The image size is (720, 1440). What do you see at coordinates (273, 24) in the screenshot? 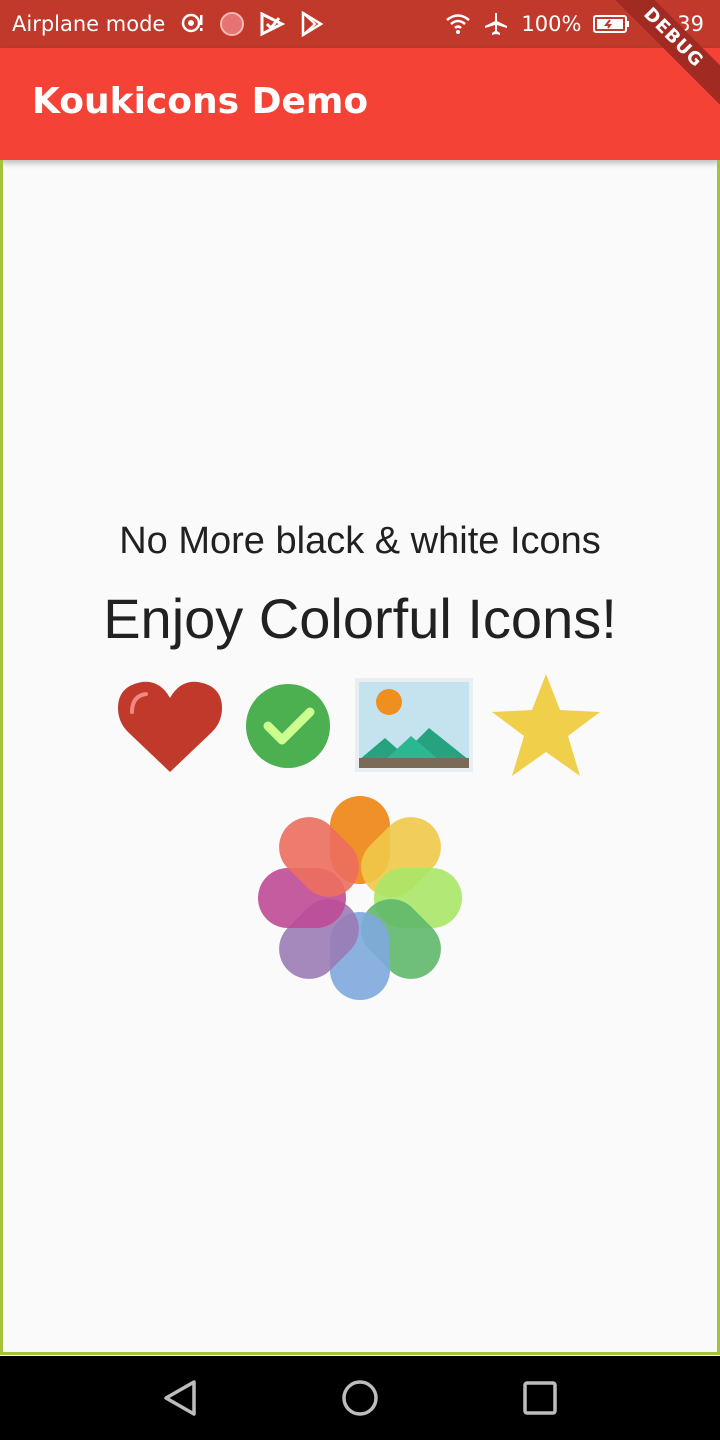
I see `store-notification-icon` at bounding box center [273, 24].